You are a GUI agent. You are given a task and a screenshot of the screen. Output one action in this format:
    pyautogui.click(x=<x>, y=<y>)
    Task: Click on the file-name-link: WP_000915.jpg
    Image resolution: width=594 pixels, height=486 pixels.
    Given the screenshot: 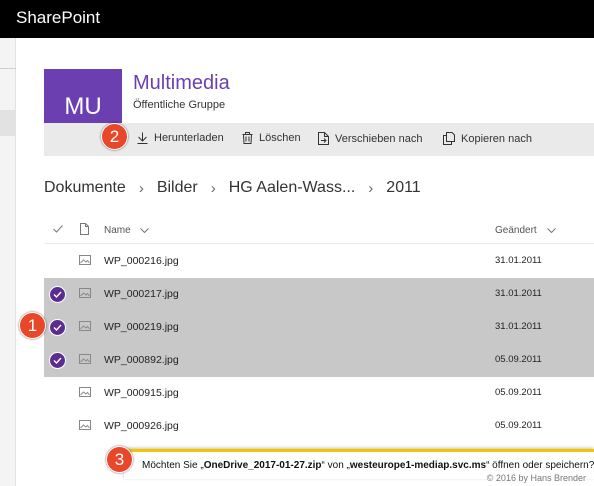 What is the action you would take?
    pyautogui.click(x=141, y=393)
    